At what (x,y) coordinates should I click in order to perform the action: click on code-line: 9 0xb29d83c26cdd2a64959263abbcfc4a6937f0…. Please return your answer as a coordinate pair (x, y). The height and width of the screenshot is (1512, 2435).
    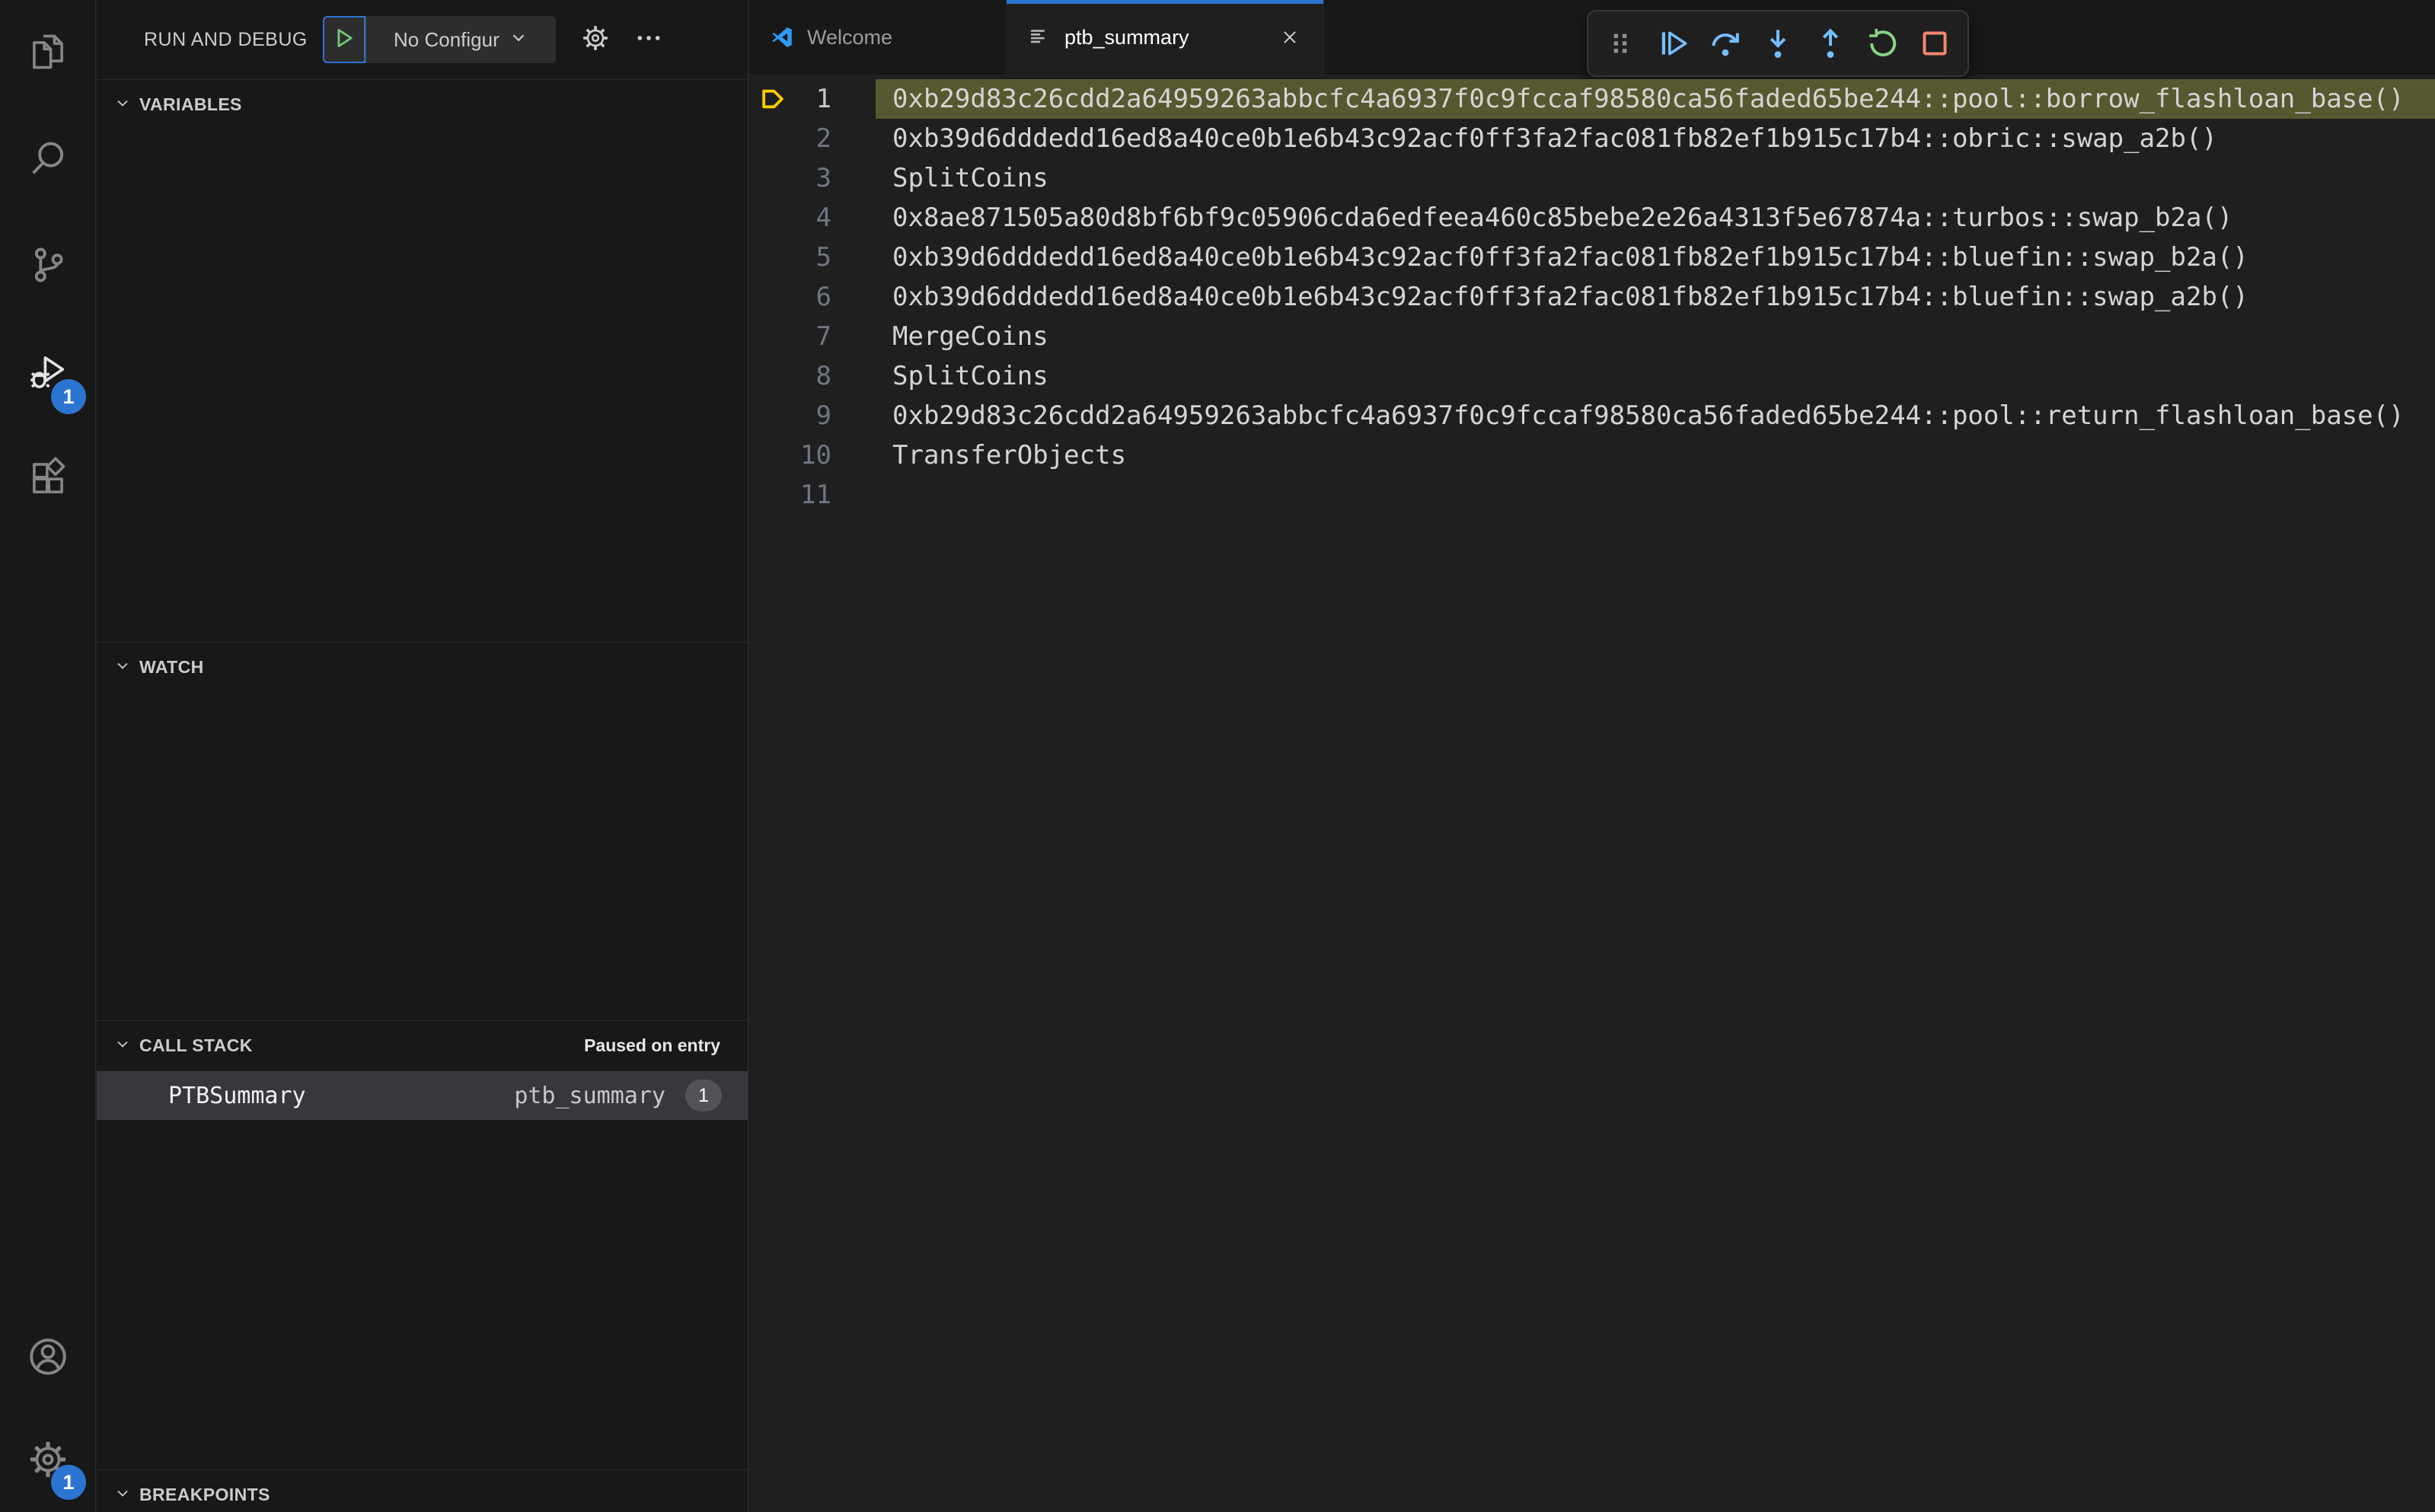
    Looking at the image, I should click on (1592, 415).